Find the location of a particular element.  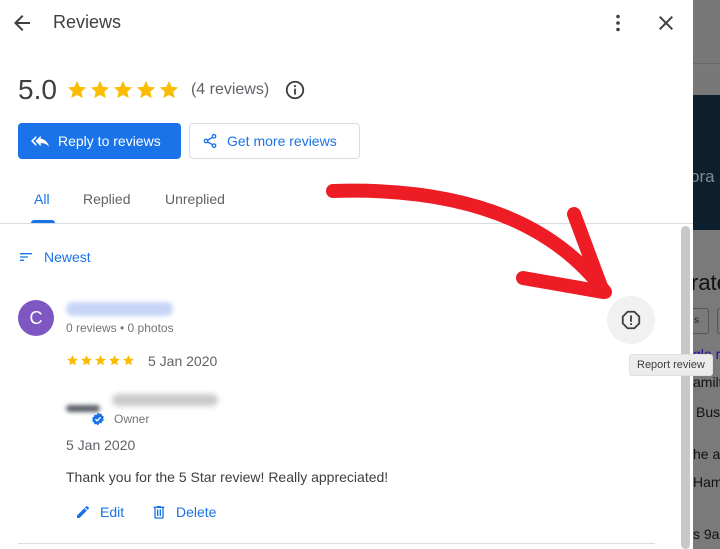

report-review-tooltip: Report review is located at coordinates (671, 365).